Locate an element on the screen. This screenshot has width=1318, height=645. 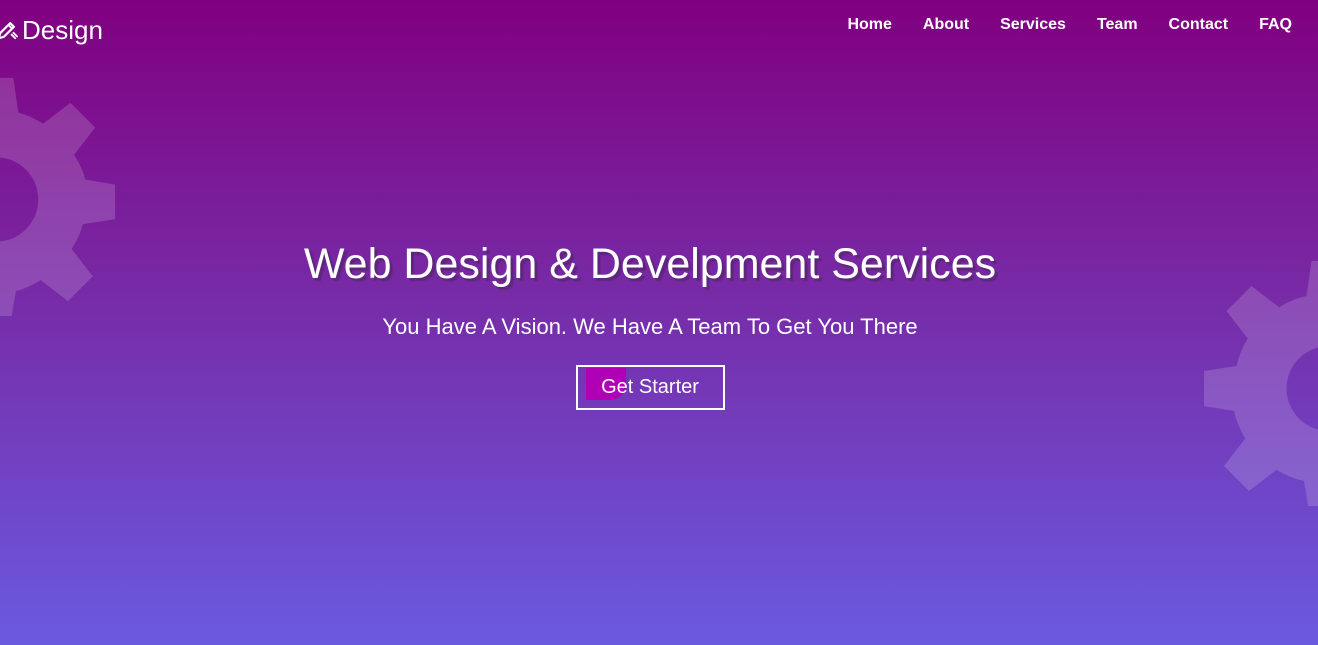
nav-link-faq: FAQ is located at coordinates (1275, 25).